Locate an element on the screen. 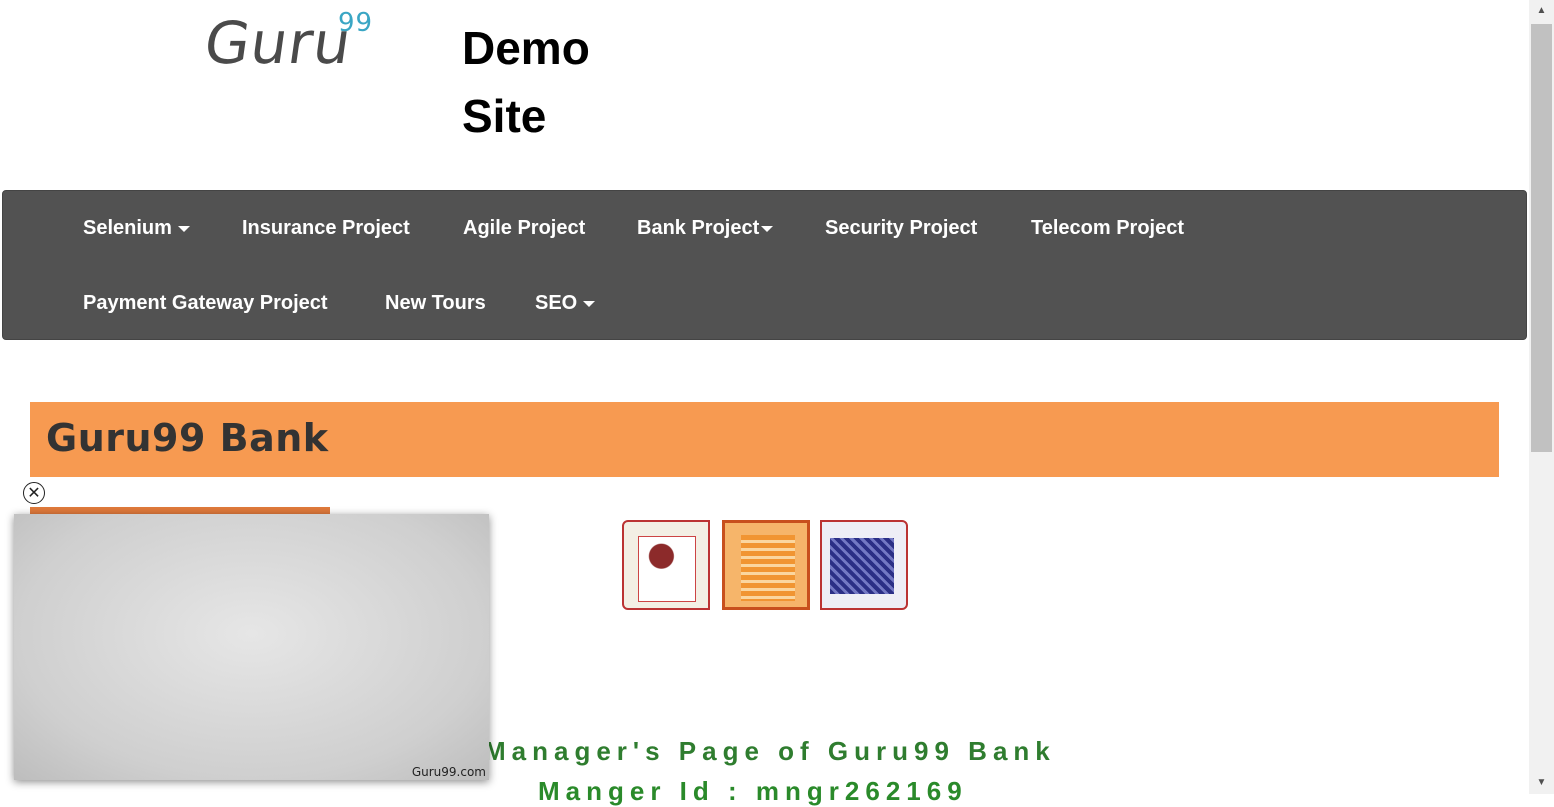  nav-item-label: Payment Gateway Project is located at coordinates (205, 303).